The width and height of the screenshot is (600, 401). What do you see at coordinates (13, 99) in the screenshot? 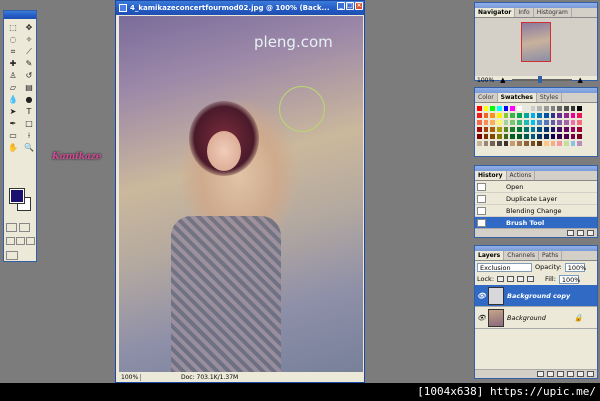
I see `blur-tool-icon: 💧` at bounding box center [13, 99].